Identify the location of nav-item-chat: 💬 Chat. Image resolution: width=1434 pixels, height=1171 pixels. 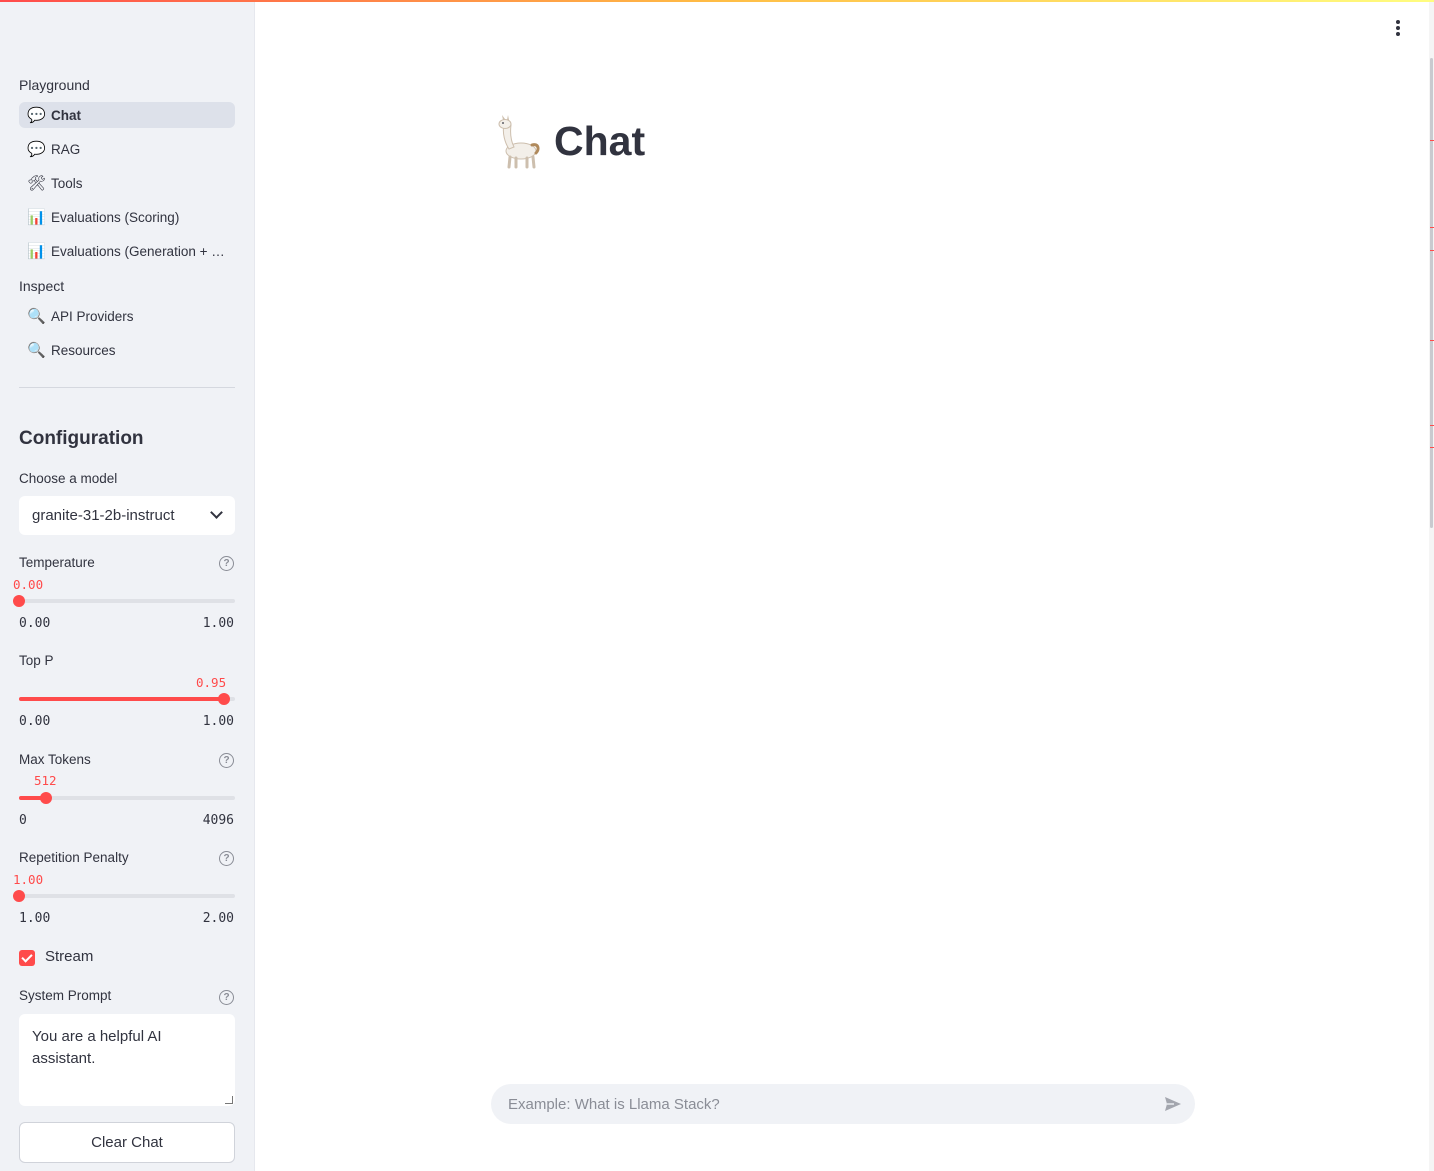
(127, 115).